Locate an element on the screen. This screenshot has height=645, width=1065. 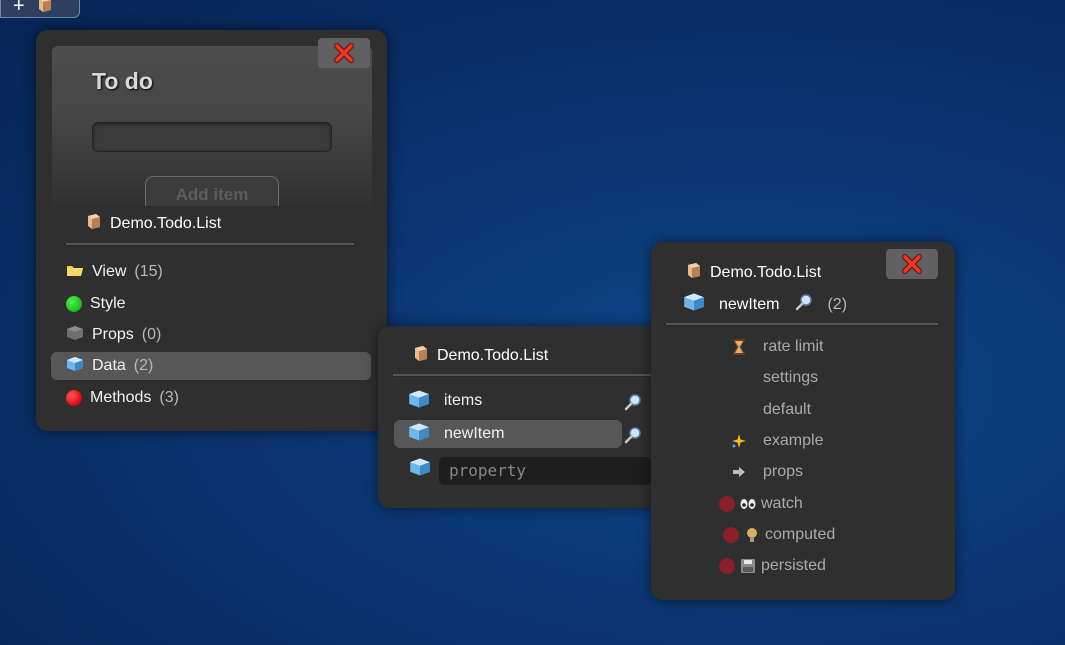
sidebar-item-count: (3) is located at coordinates (169, 397).